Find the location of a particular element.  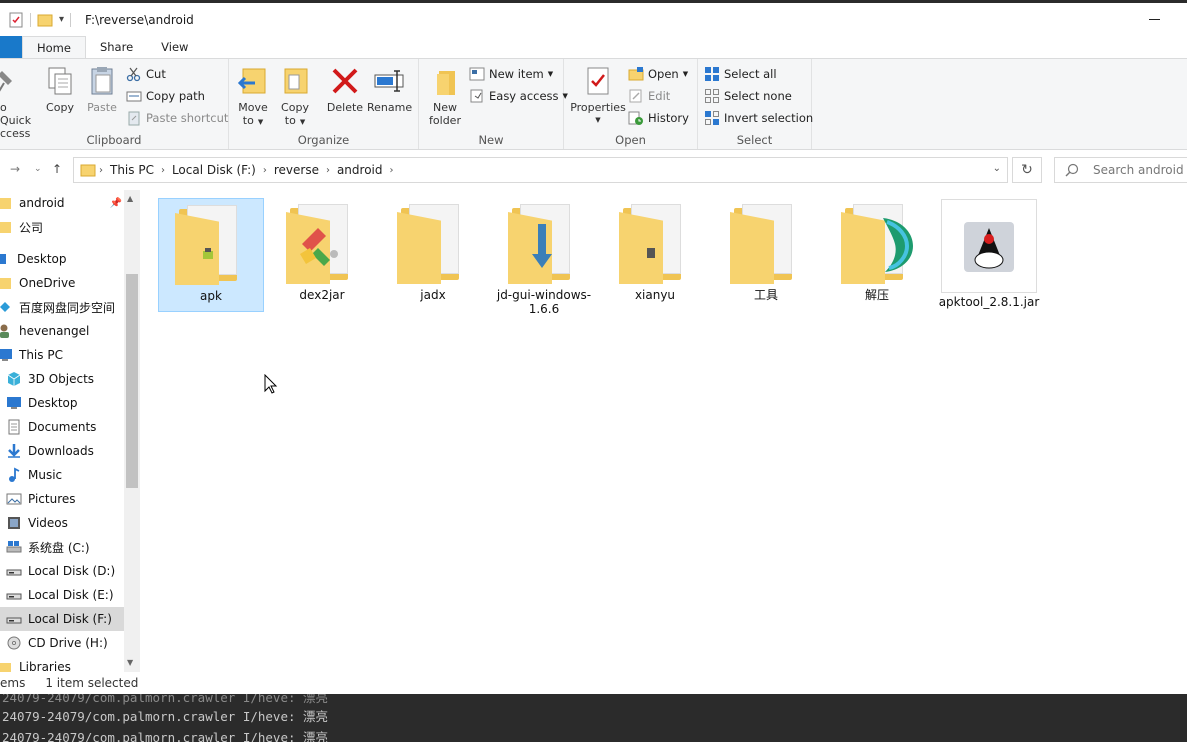

move-to-label-1: Move is located at coordinates (253, 107).